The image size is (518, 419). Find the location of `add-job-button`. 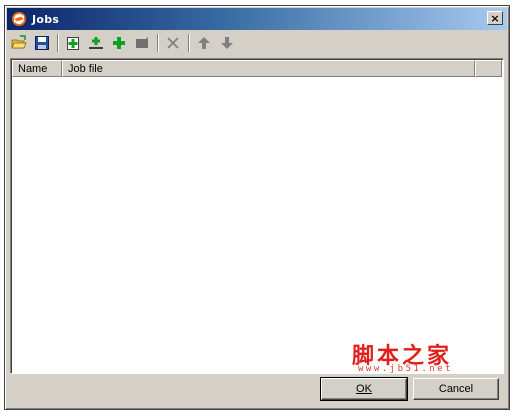

add-job-button is located at coordinates (119, 43).